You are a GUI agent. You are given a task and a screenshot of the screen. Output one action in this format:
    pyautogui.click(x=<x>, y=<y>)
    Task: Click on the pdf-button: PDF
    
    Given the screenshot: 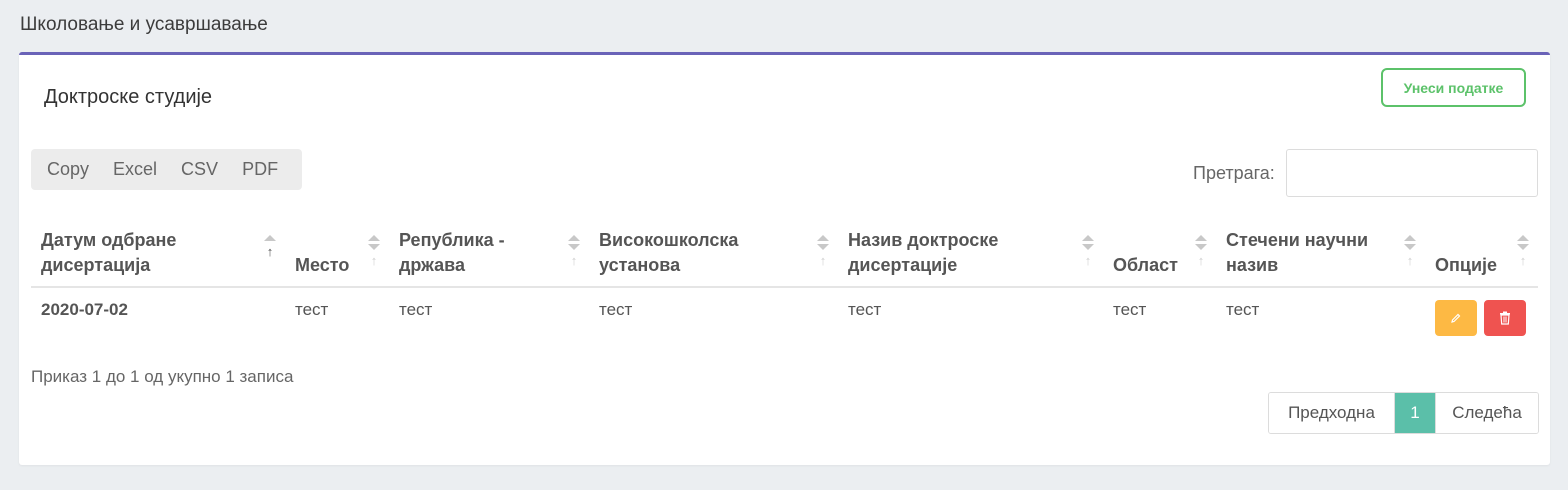 What is the action you would take?
    pyautogui.click(x=260, y=169)
    